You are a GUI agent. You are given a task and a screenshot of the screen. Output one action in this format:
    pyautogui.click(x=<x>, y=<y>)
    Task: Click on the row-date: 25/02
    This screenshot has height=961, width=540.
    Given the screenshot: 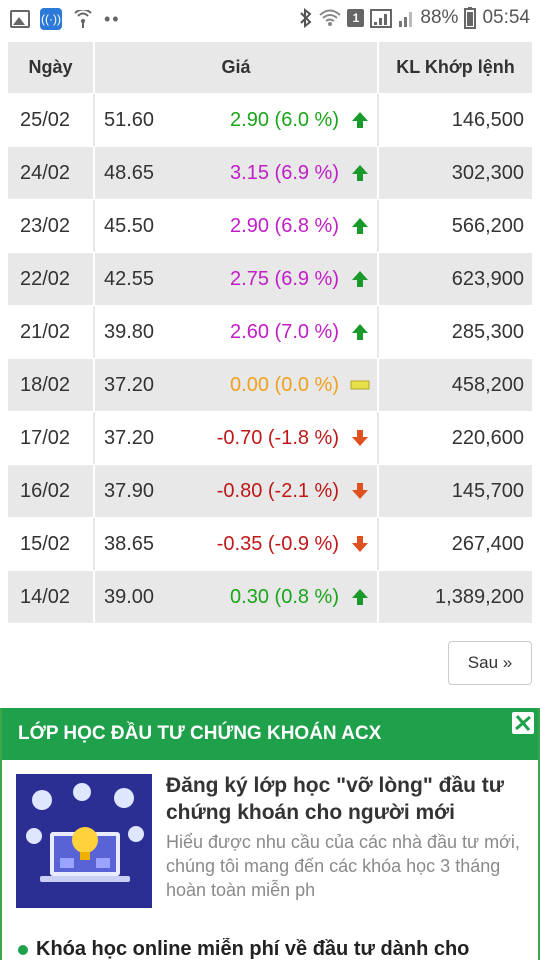 What is the action you would take?
    pyautogui.click(x=51, y=120)
    